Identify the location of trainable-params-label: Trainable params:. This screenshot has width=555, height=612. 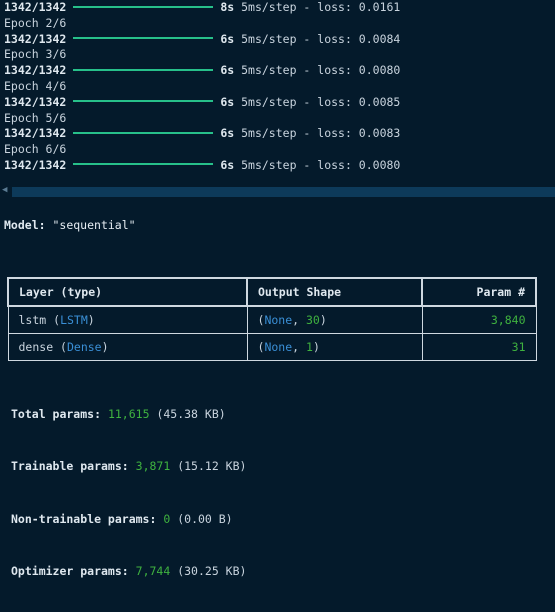
(70, 466).